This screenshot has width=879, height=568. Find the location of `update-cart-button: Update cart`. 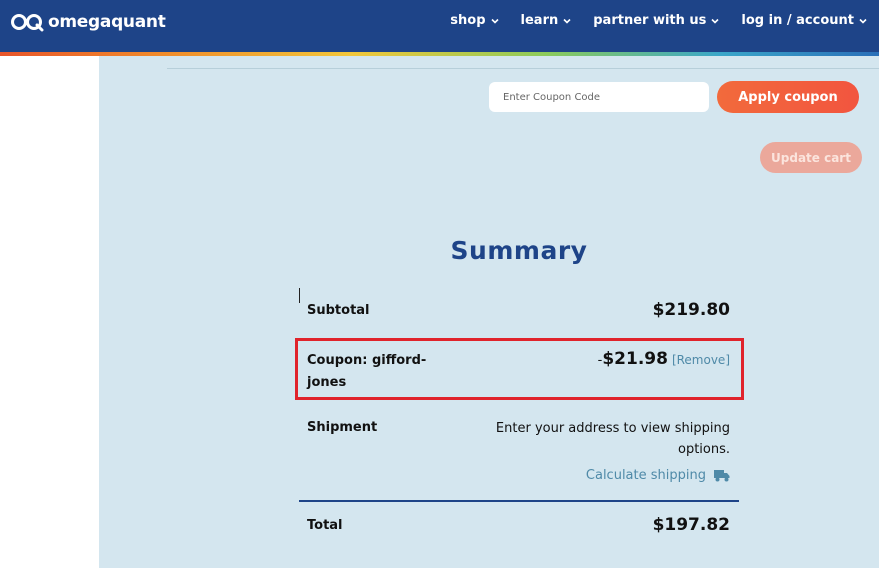

update-cart-button: Update cart is located at coordinates (811, 157).